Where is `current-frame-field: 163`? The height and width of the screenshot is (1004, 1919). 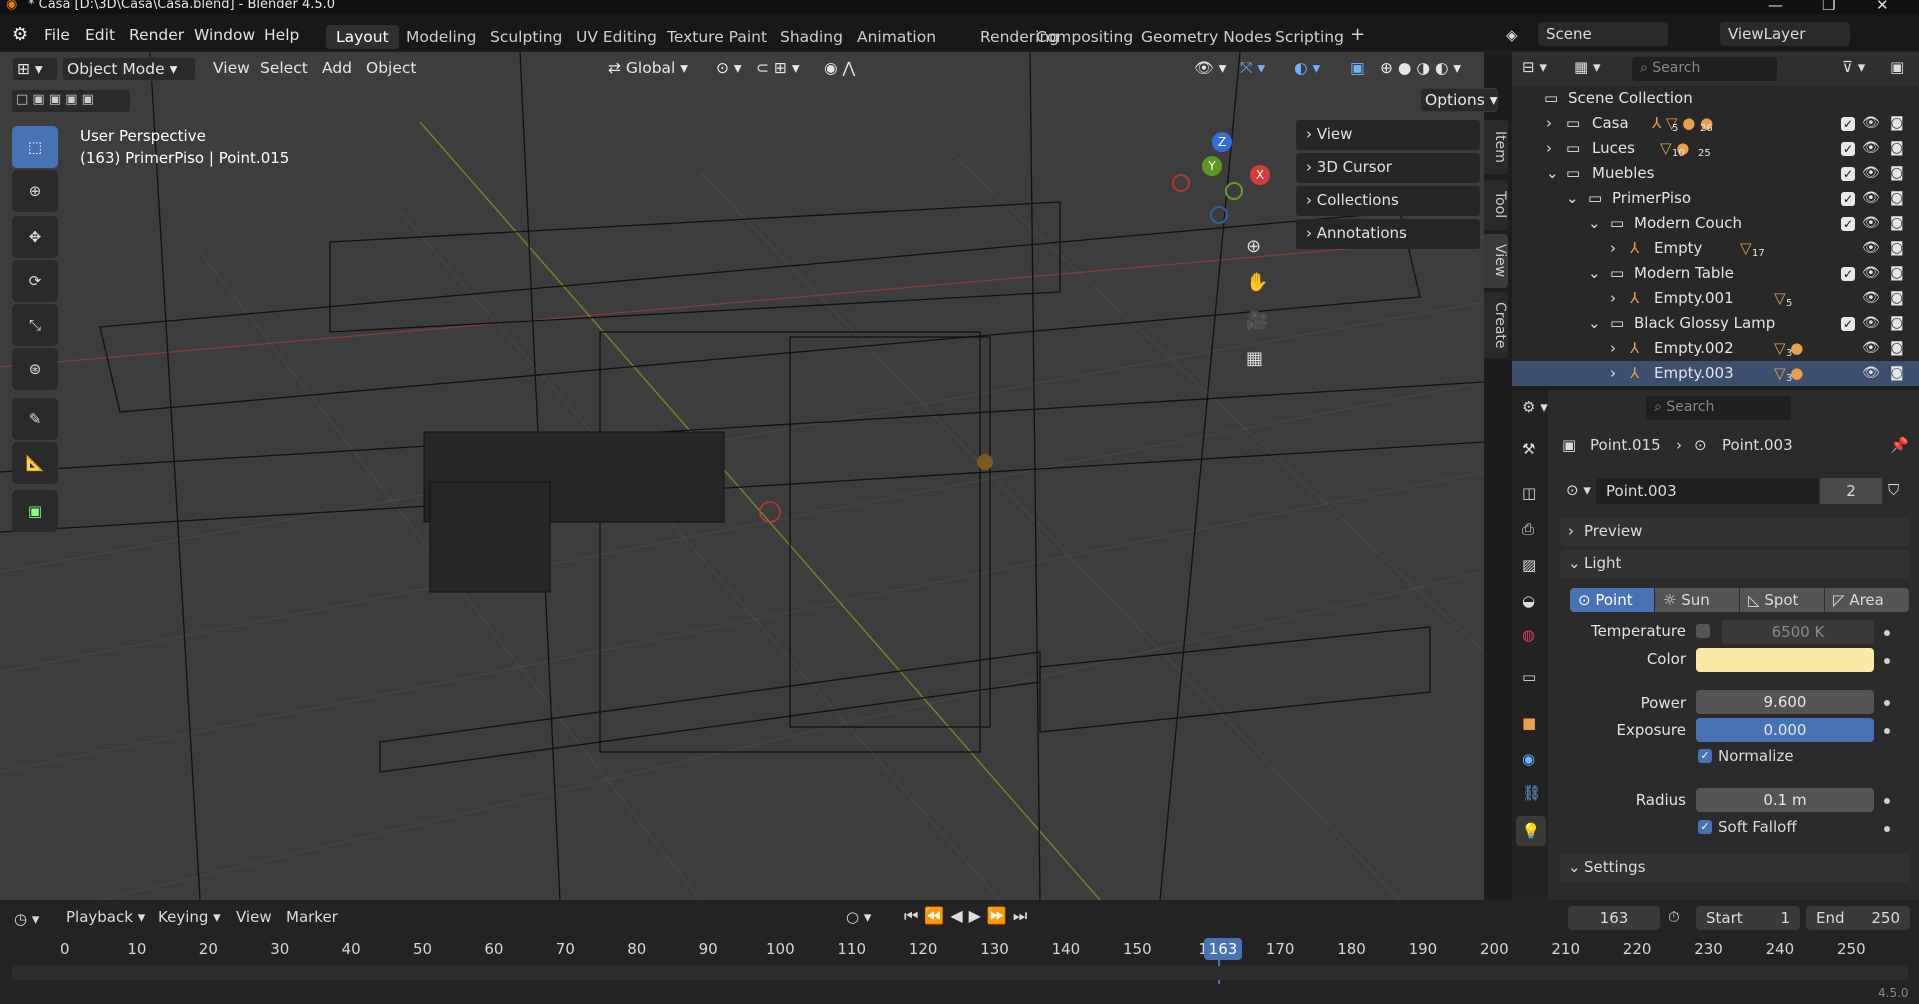
current-frame-field: 163 is located at coordinates (1614, 918).